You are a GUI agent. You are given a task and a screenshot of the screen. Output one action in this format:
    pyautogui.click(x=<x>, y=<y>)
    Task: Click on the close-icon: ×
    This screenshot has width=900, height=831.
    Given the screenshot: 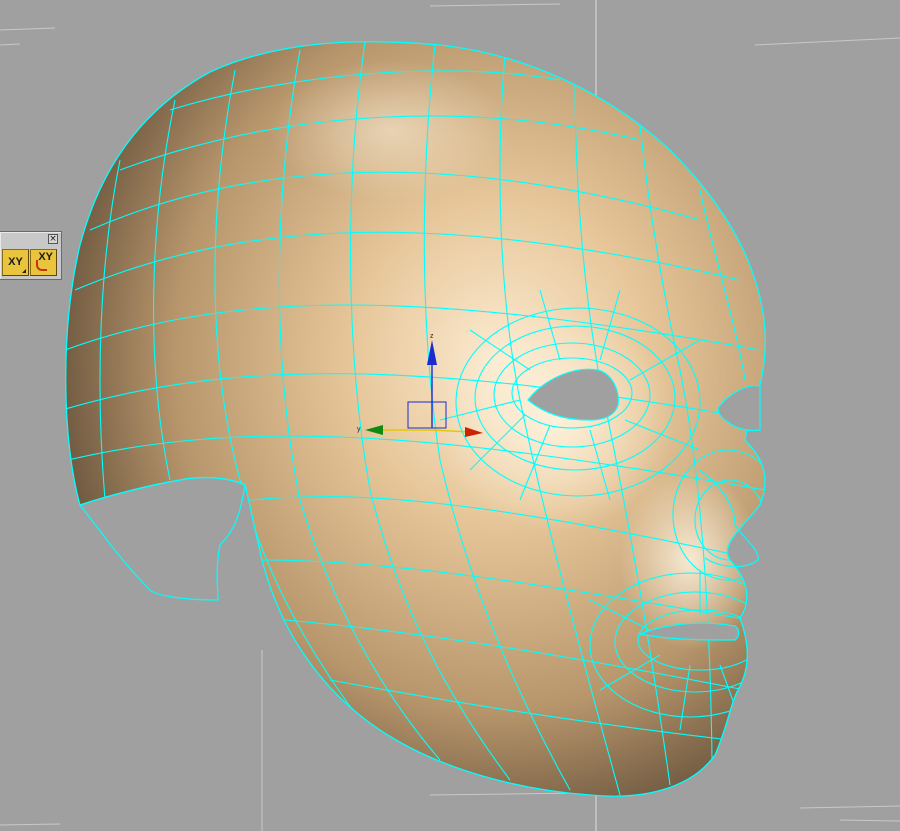 What is the action you would take?
    pyautogui.click(x=53, y=239)
    